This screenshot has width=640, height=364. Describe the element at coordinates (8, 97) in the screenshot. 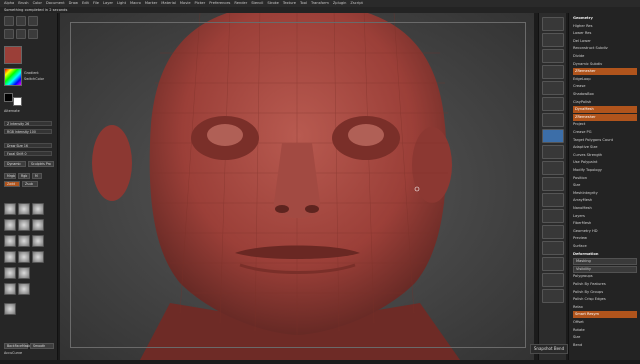

I see `main-color` at that location.